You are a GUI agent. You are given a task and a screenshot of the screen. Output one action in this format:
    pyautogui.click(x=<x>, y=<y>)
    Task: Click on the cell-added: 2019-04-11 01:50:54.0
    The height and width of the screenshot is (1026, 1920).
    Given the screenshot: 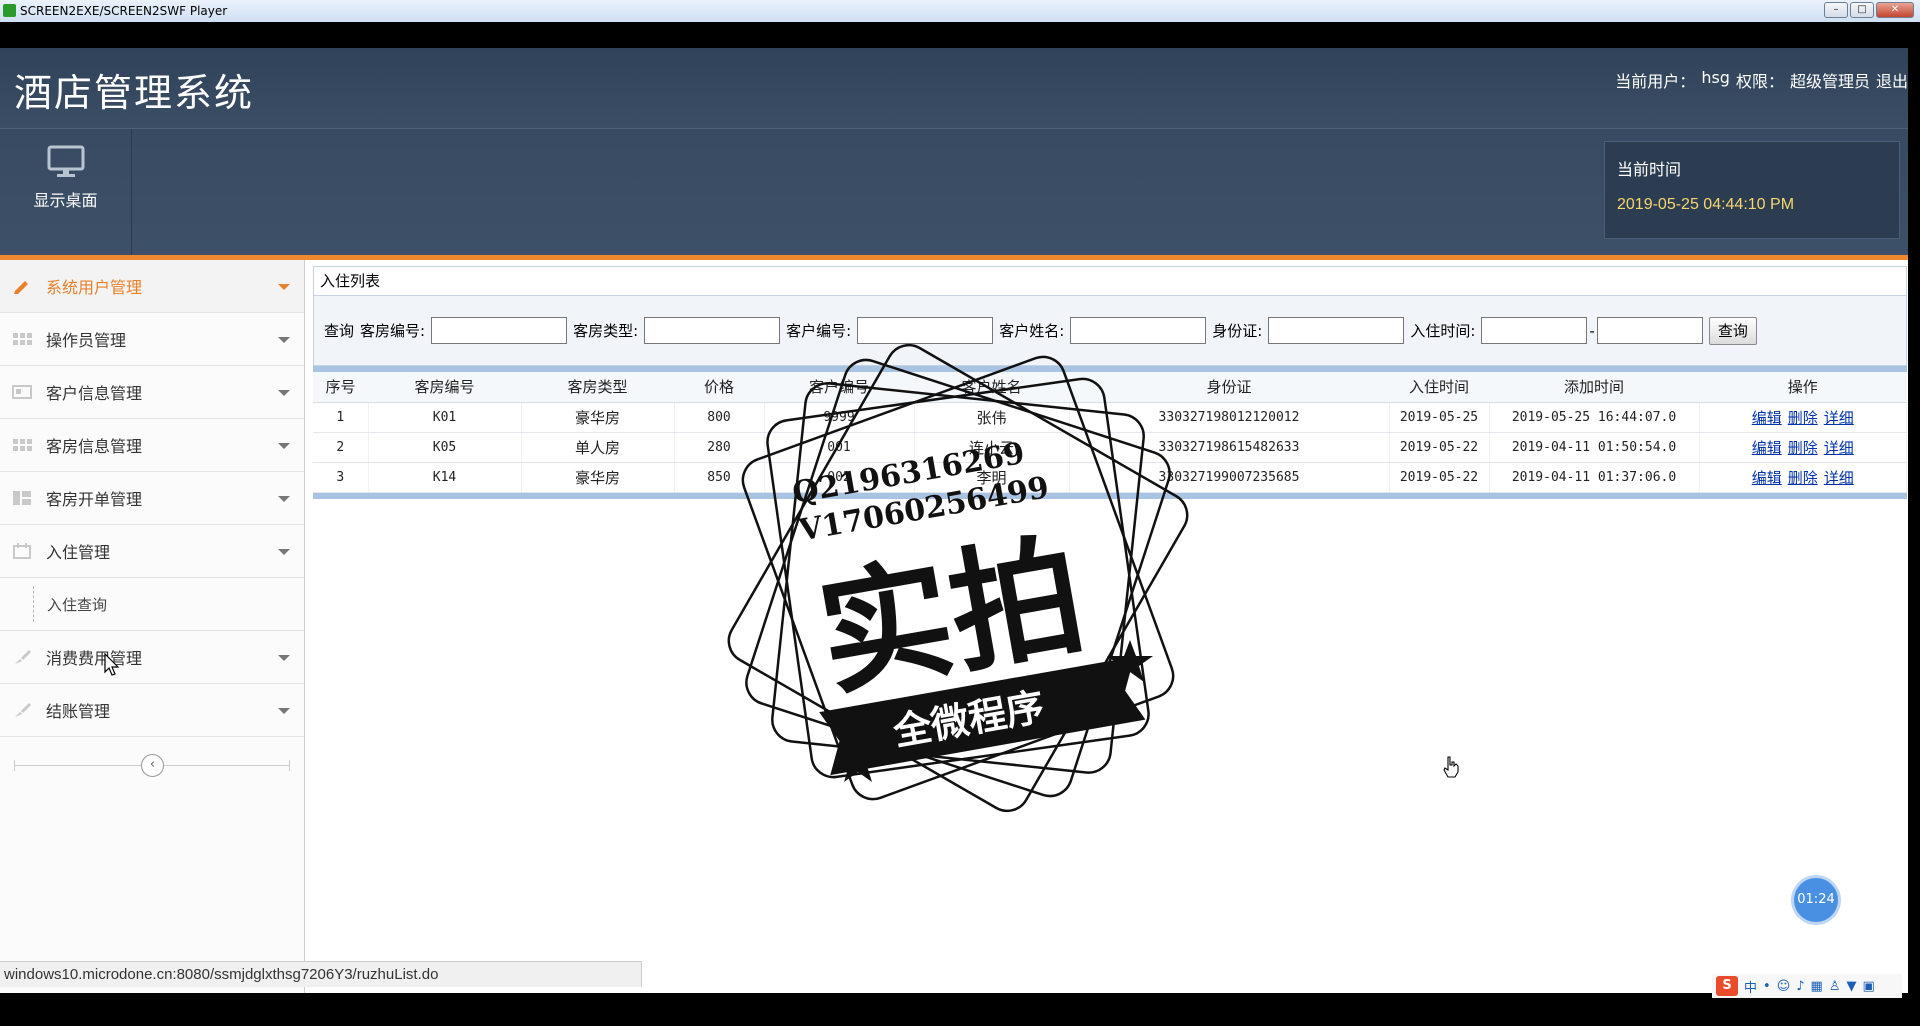 What is the action you would take?
    pyautogui.click(x=1594, y=447)
    